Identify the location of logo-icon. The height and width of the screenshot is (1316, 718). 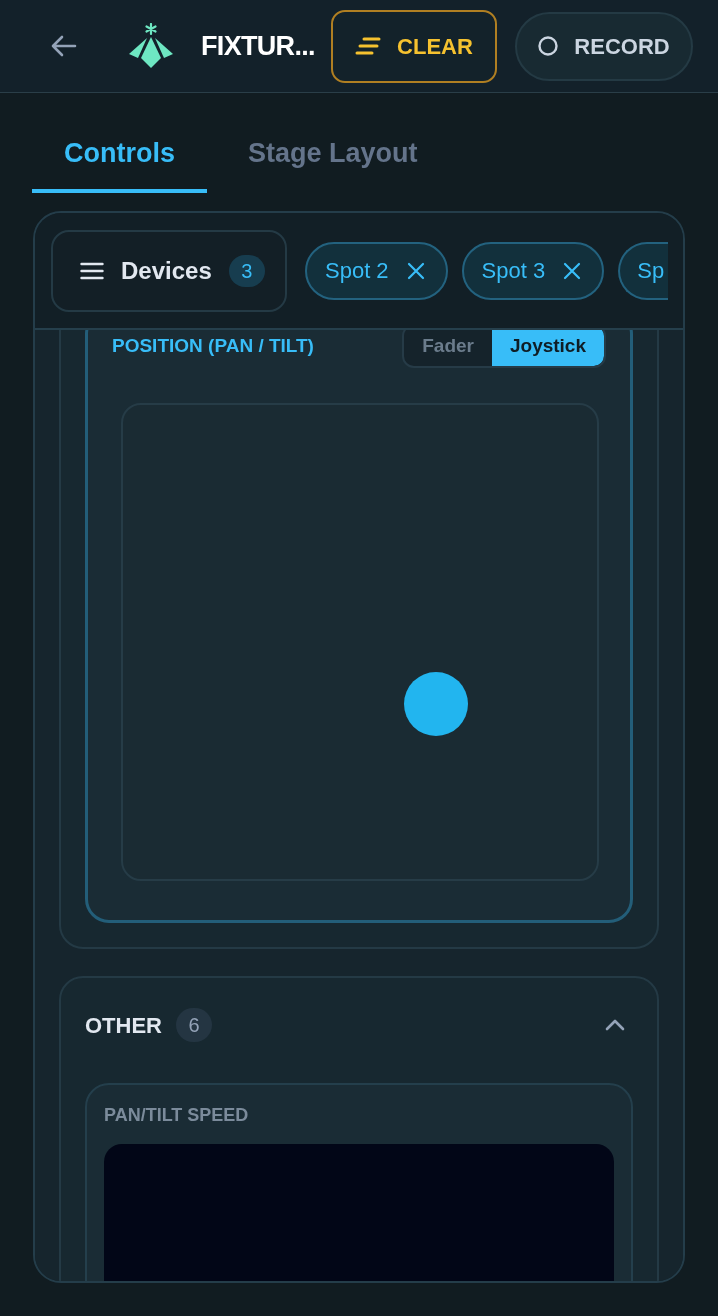
(151, 46).